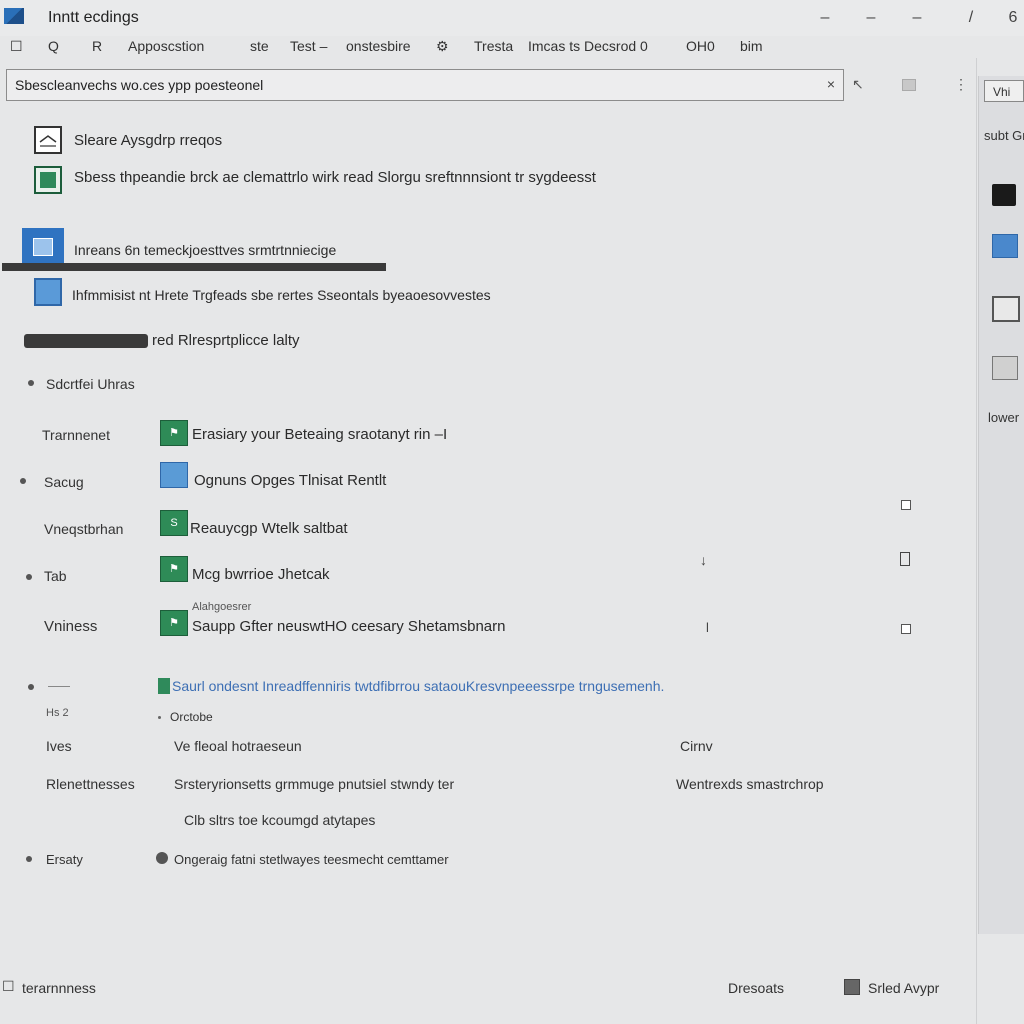 The image size is (1024, 1024). I want to click on dot, so click(159, 717).